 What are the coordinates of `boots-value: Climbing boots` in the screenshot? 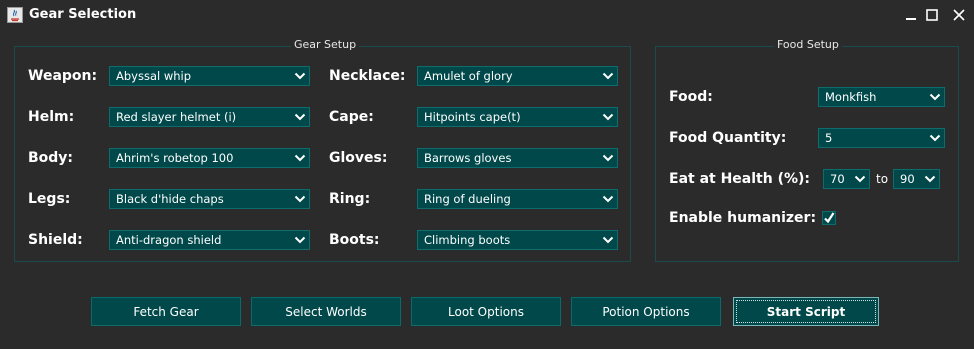 It's located at (467, 240).